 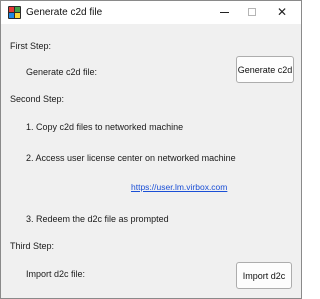 What do you see at coordinates (265, 69) in the screenshot?
I see `generate-c2d-button: Generate c2d` at bounding box center [265, 69].